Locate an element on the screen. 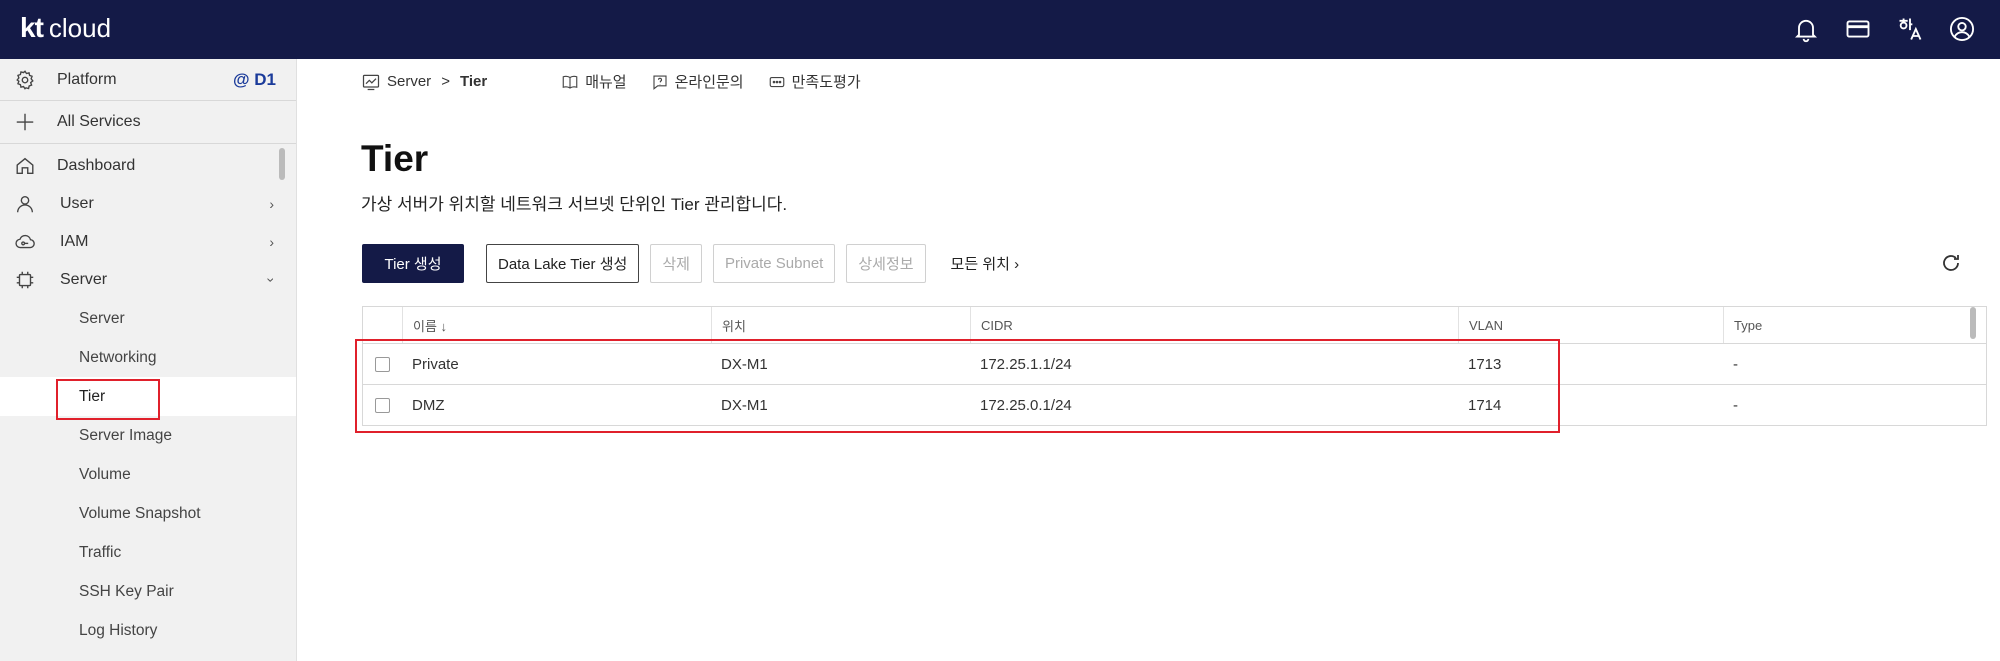 This screenshot has width=2000, height=661. language-icon is located at coordinates (1910, 29).